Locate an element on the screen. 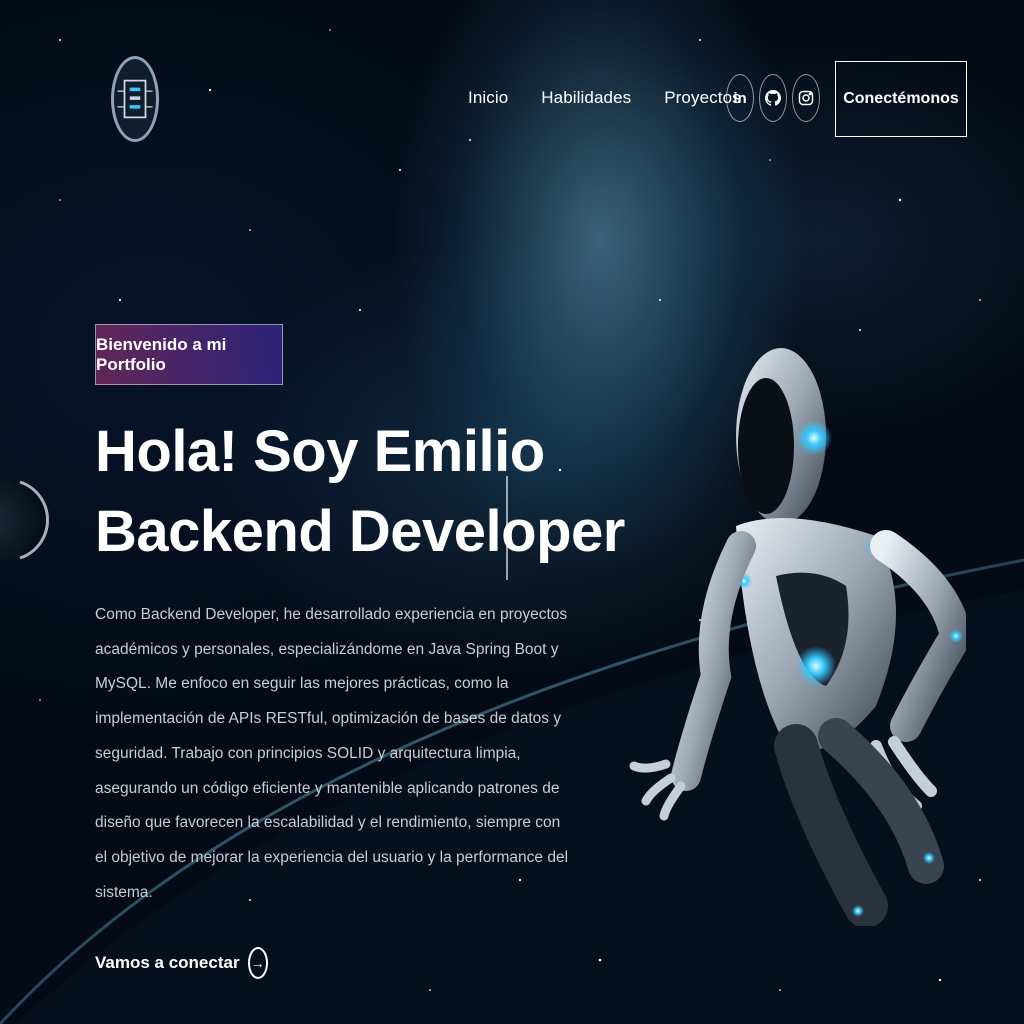 This screenshot has width=1024, height=1024. typing-cursor is located at coordinates (507, 528).